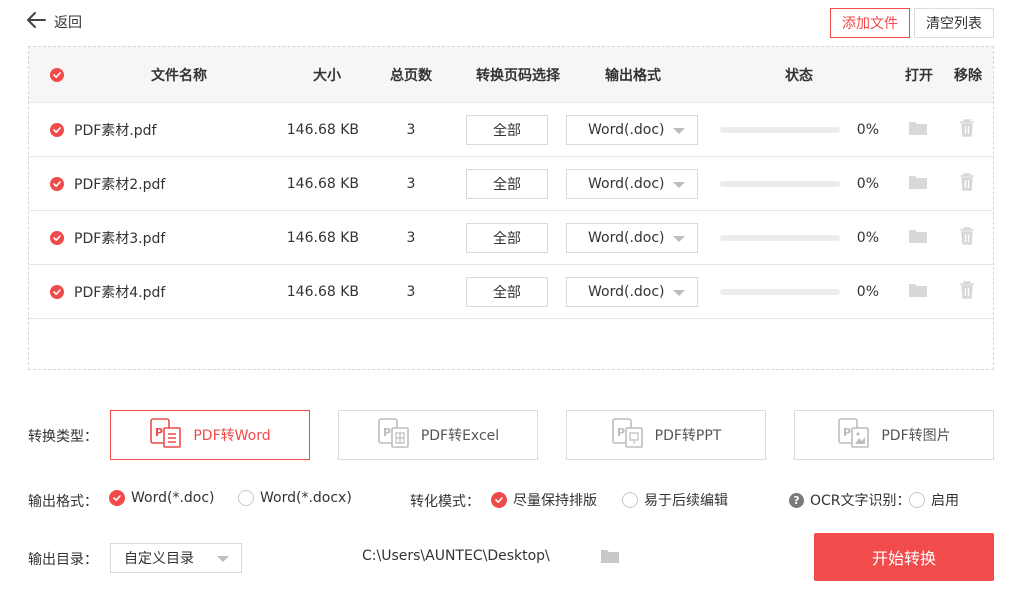 This screenshot has width=1022, height=614. I want to click on type-label: PDF转Excel, so click(460, 436).